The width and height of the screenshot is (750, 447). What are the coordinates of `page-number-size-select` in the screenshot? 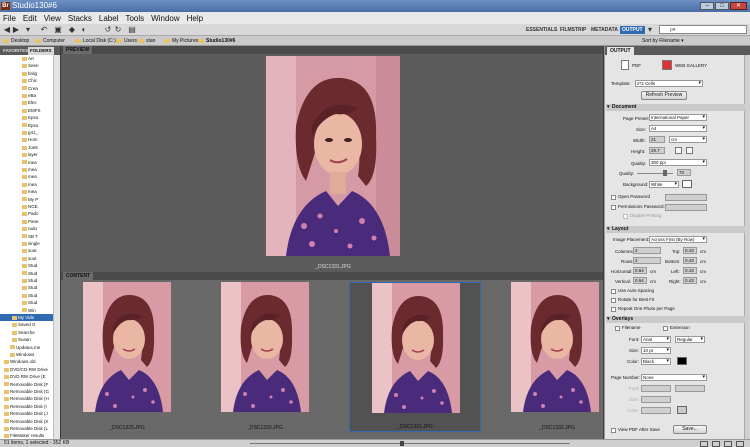 It's located at (656, 399).